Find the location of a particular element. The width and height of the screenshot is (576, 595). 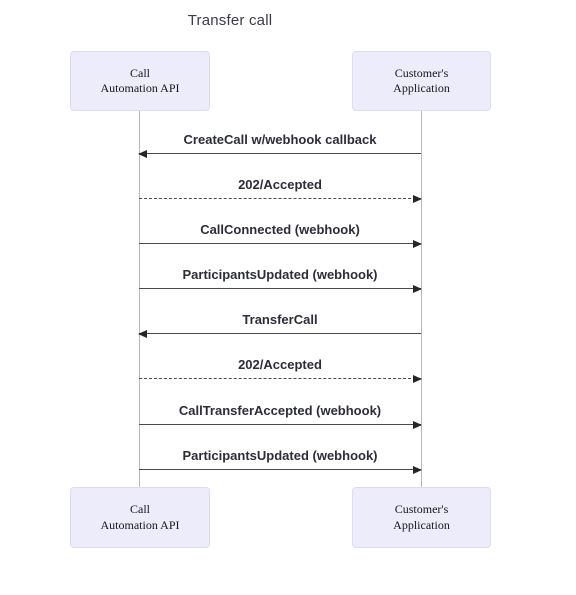

participant-box-customers-application-bottom: Customer's Application is located at coordinates (421, 517).